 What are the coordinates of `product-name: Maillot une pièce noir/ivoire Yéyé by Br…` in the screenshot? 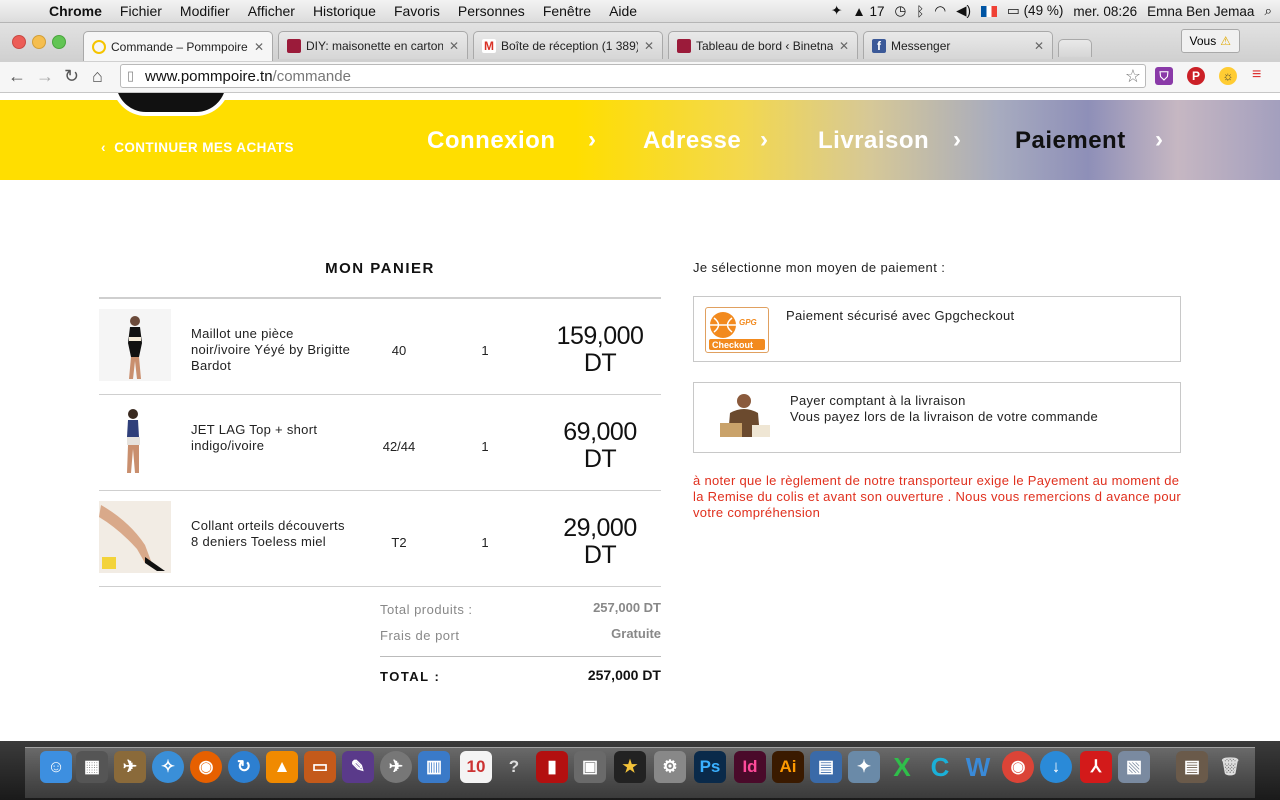 It's located at (271, 350).